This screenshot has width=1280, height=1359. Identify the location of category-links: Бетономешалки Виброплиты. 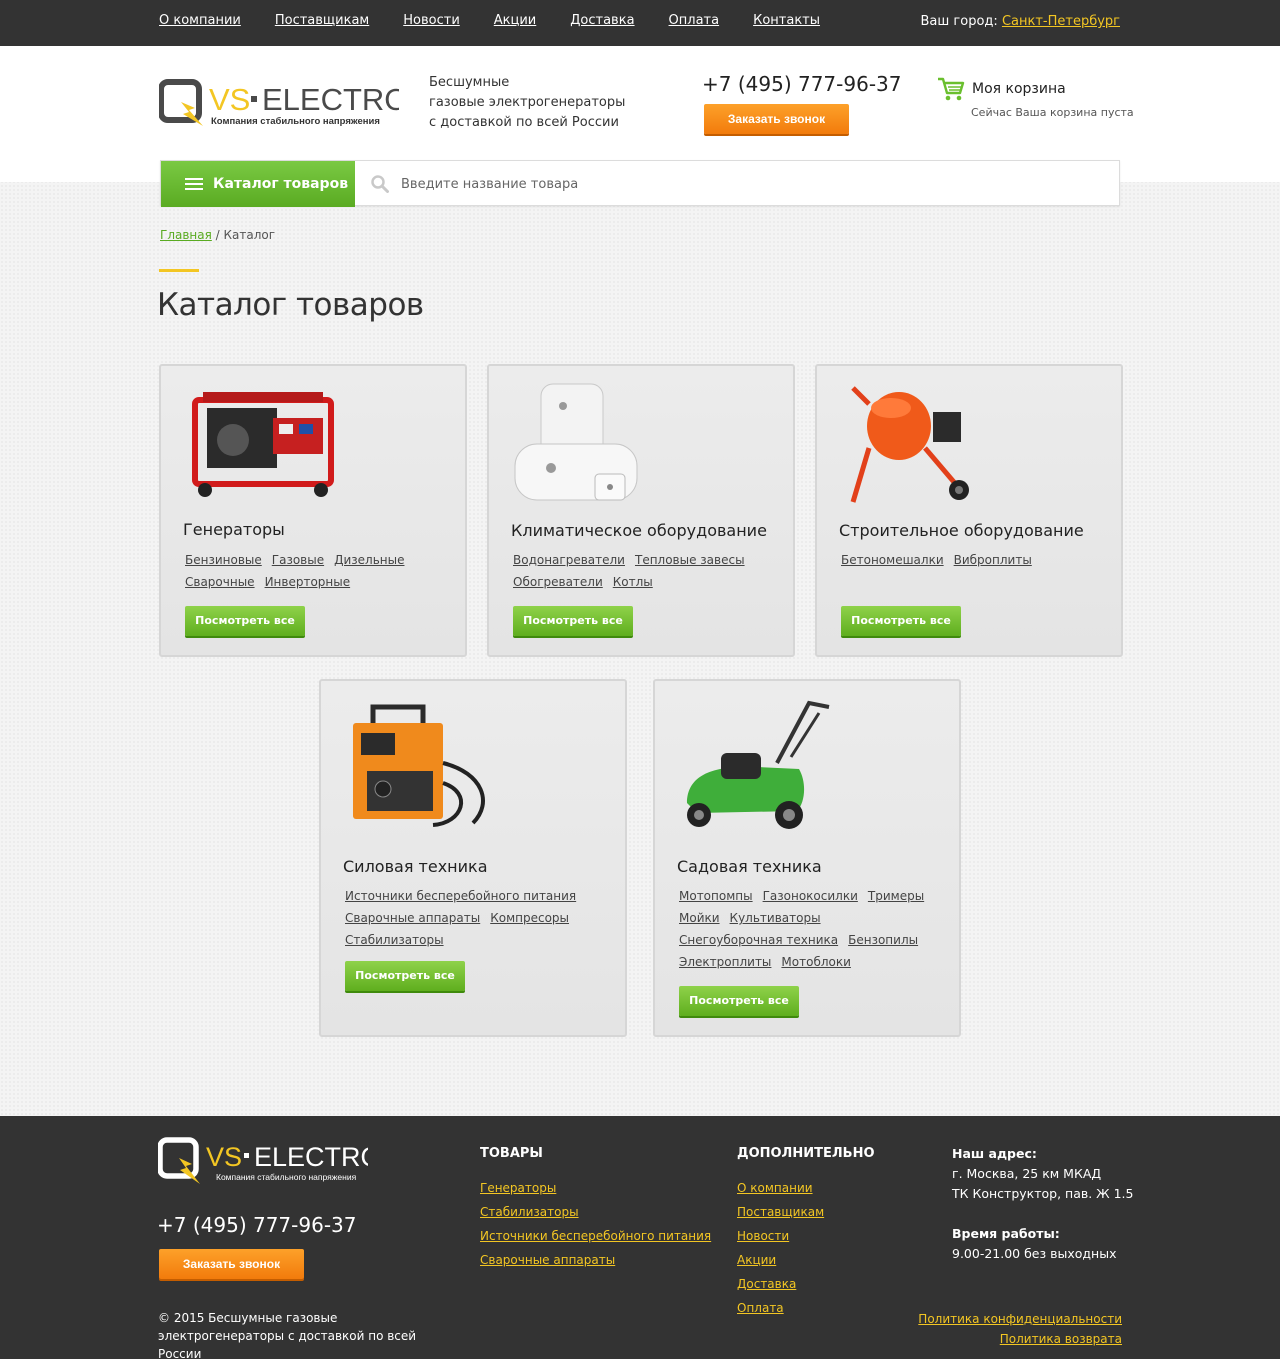
(976, 560).